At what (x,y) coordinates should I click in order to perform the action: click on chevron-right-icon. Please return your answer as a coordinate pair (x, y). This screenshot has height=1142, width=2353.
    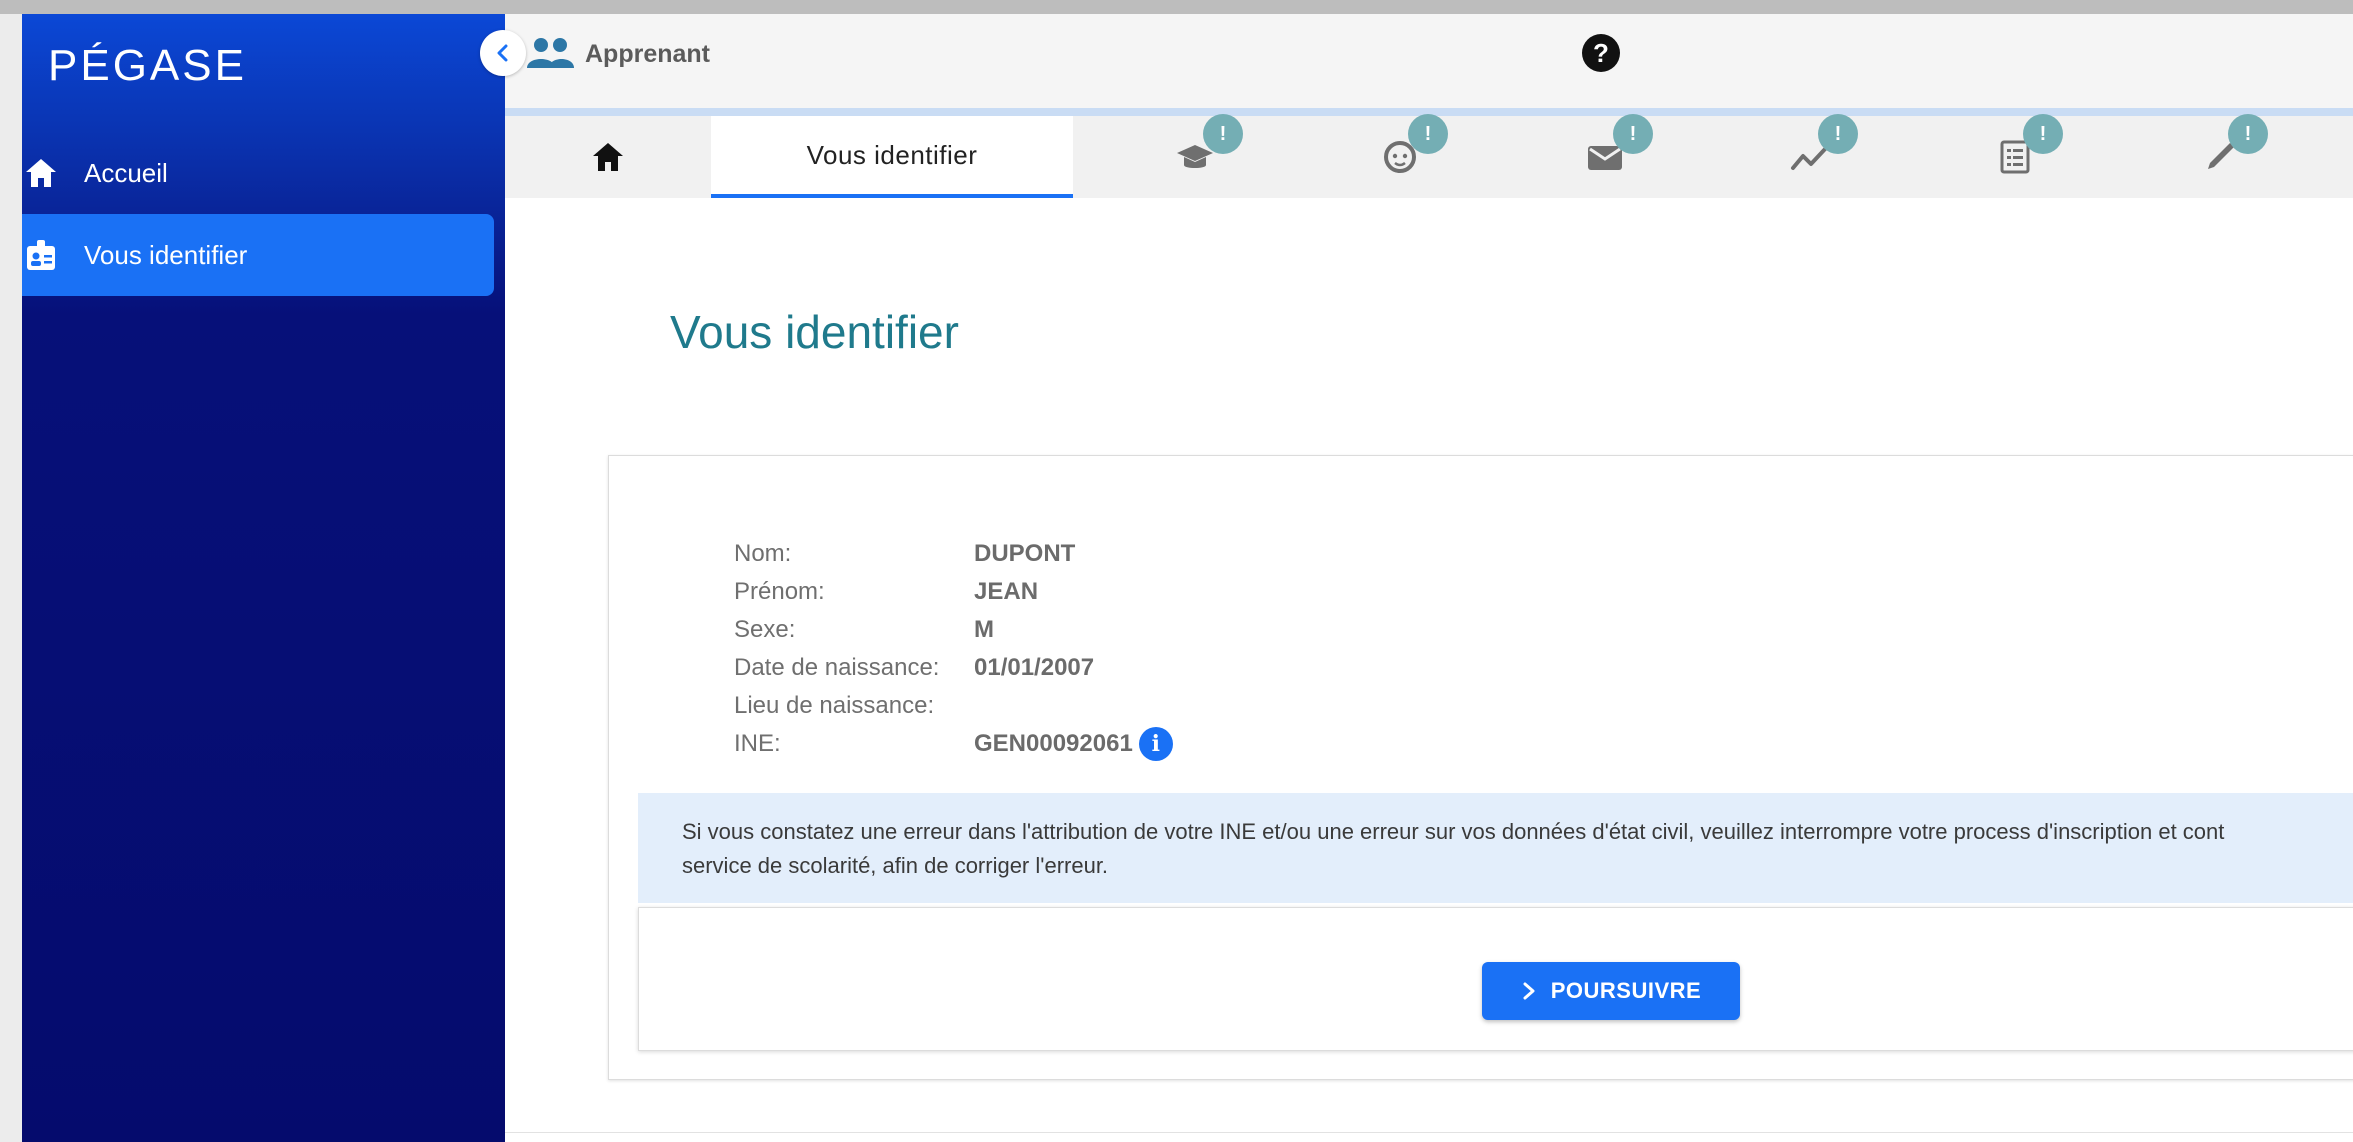
    Looking at the image, I should click on (1529, 991).